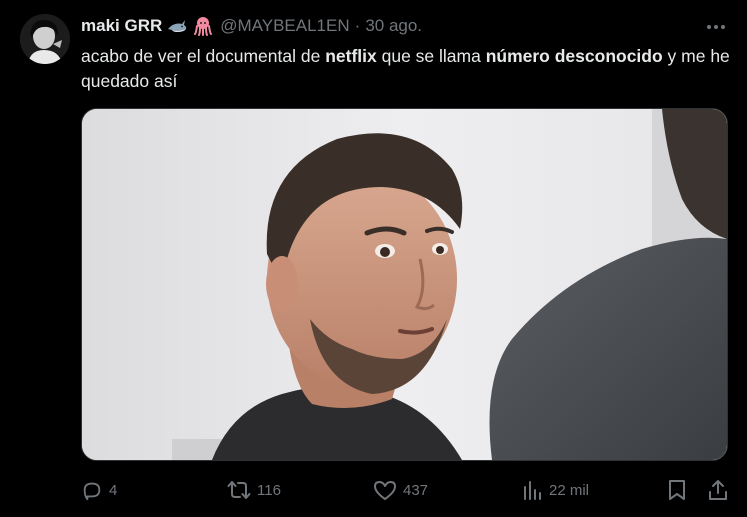 The height and width of the screenshot is (517, 747). Describe the element at coordinates (574, 56) in the screenshot. I see `tweet-text-bold: número desconocido` at that location.